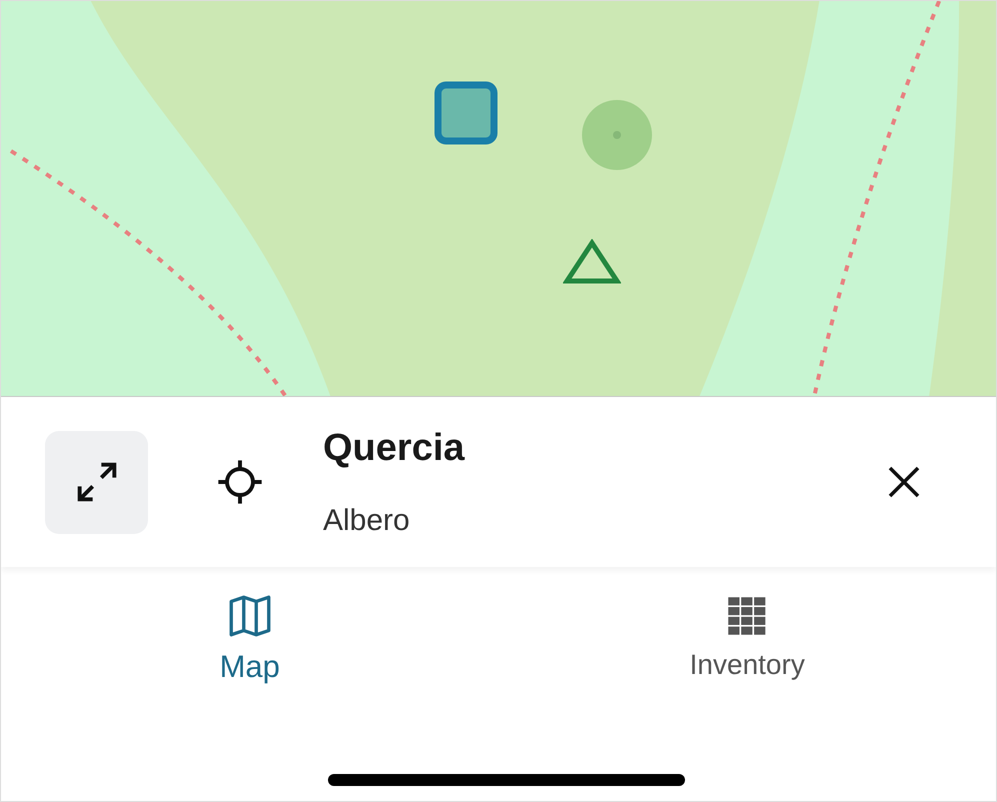  I want to click on feature-subtitle: Albero, so click(367, 521).